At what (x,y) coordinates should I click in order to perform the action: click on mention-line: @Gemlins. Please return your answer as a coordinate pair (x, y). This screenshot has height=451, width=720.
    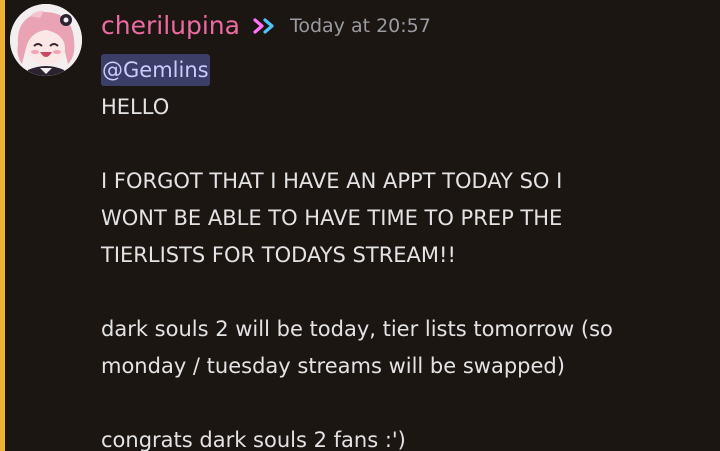
    Looking at the image, I should click on (401, 70).